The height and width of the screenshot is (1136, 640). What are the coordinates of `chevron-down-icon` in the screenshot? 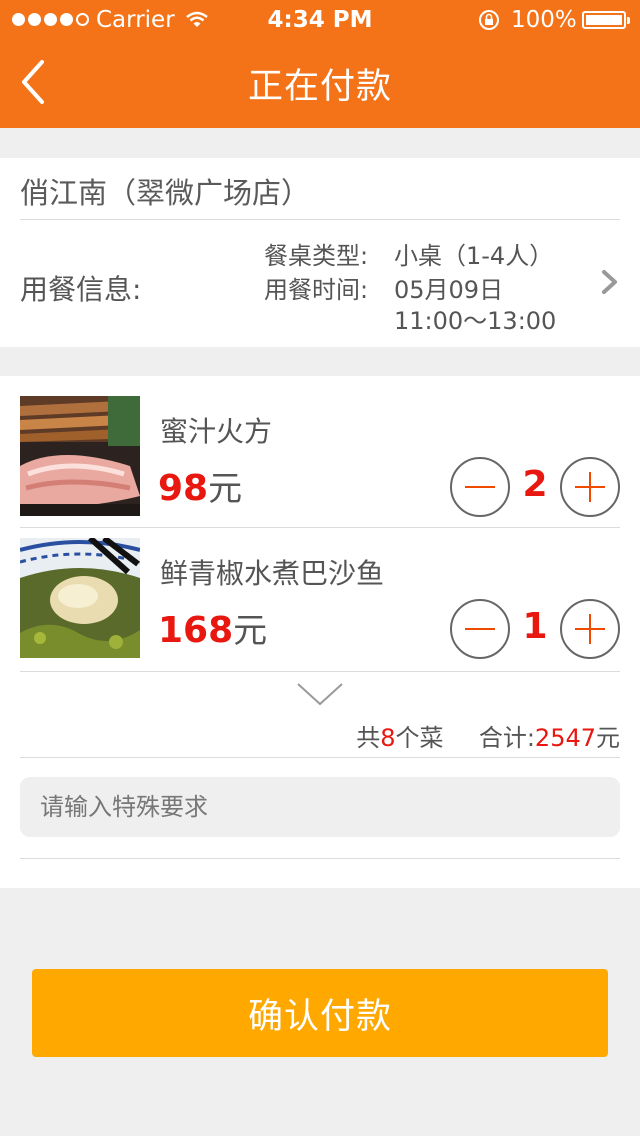 It's located at (320, 697).